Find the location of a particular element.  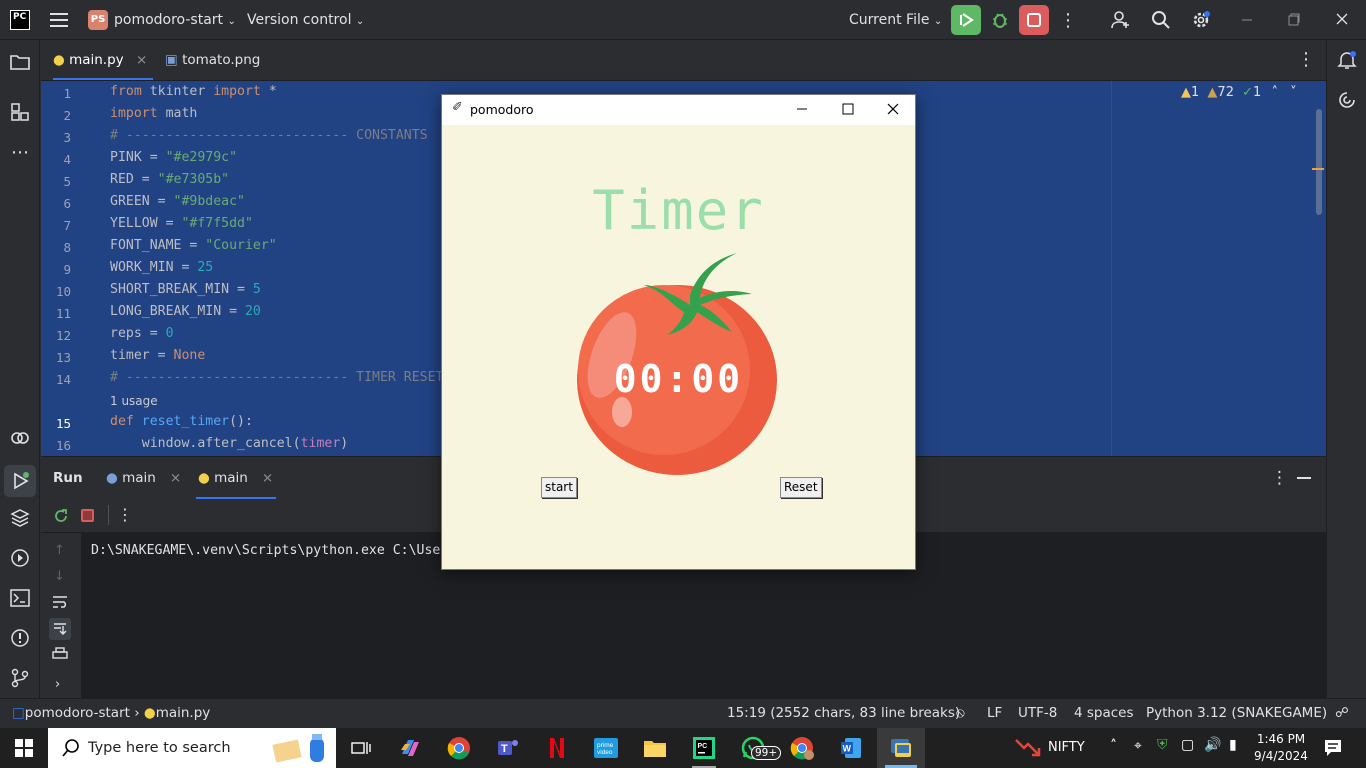

services-tool-button is located at coordinates (20, 558).